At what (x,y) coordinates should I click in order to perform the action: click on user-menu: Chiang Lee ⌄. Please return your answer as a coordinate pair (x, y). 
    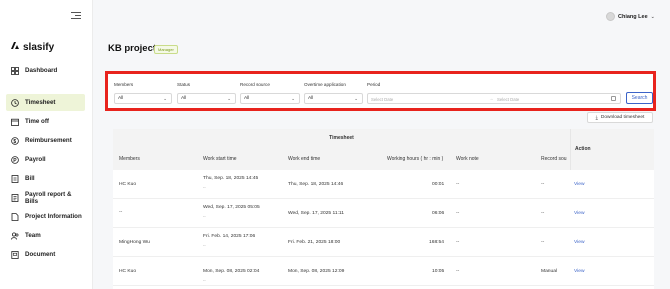
    Looking at the image, I should click on (630, 16).